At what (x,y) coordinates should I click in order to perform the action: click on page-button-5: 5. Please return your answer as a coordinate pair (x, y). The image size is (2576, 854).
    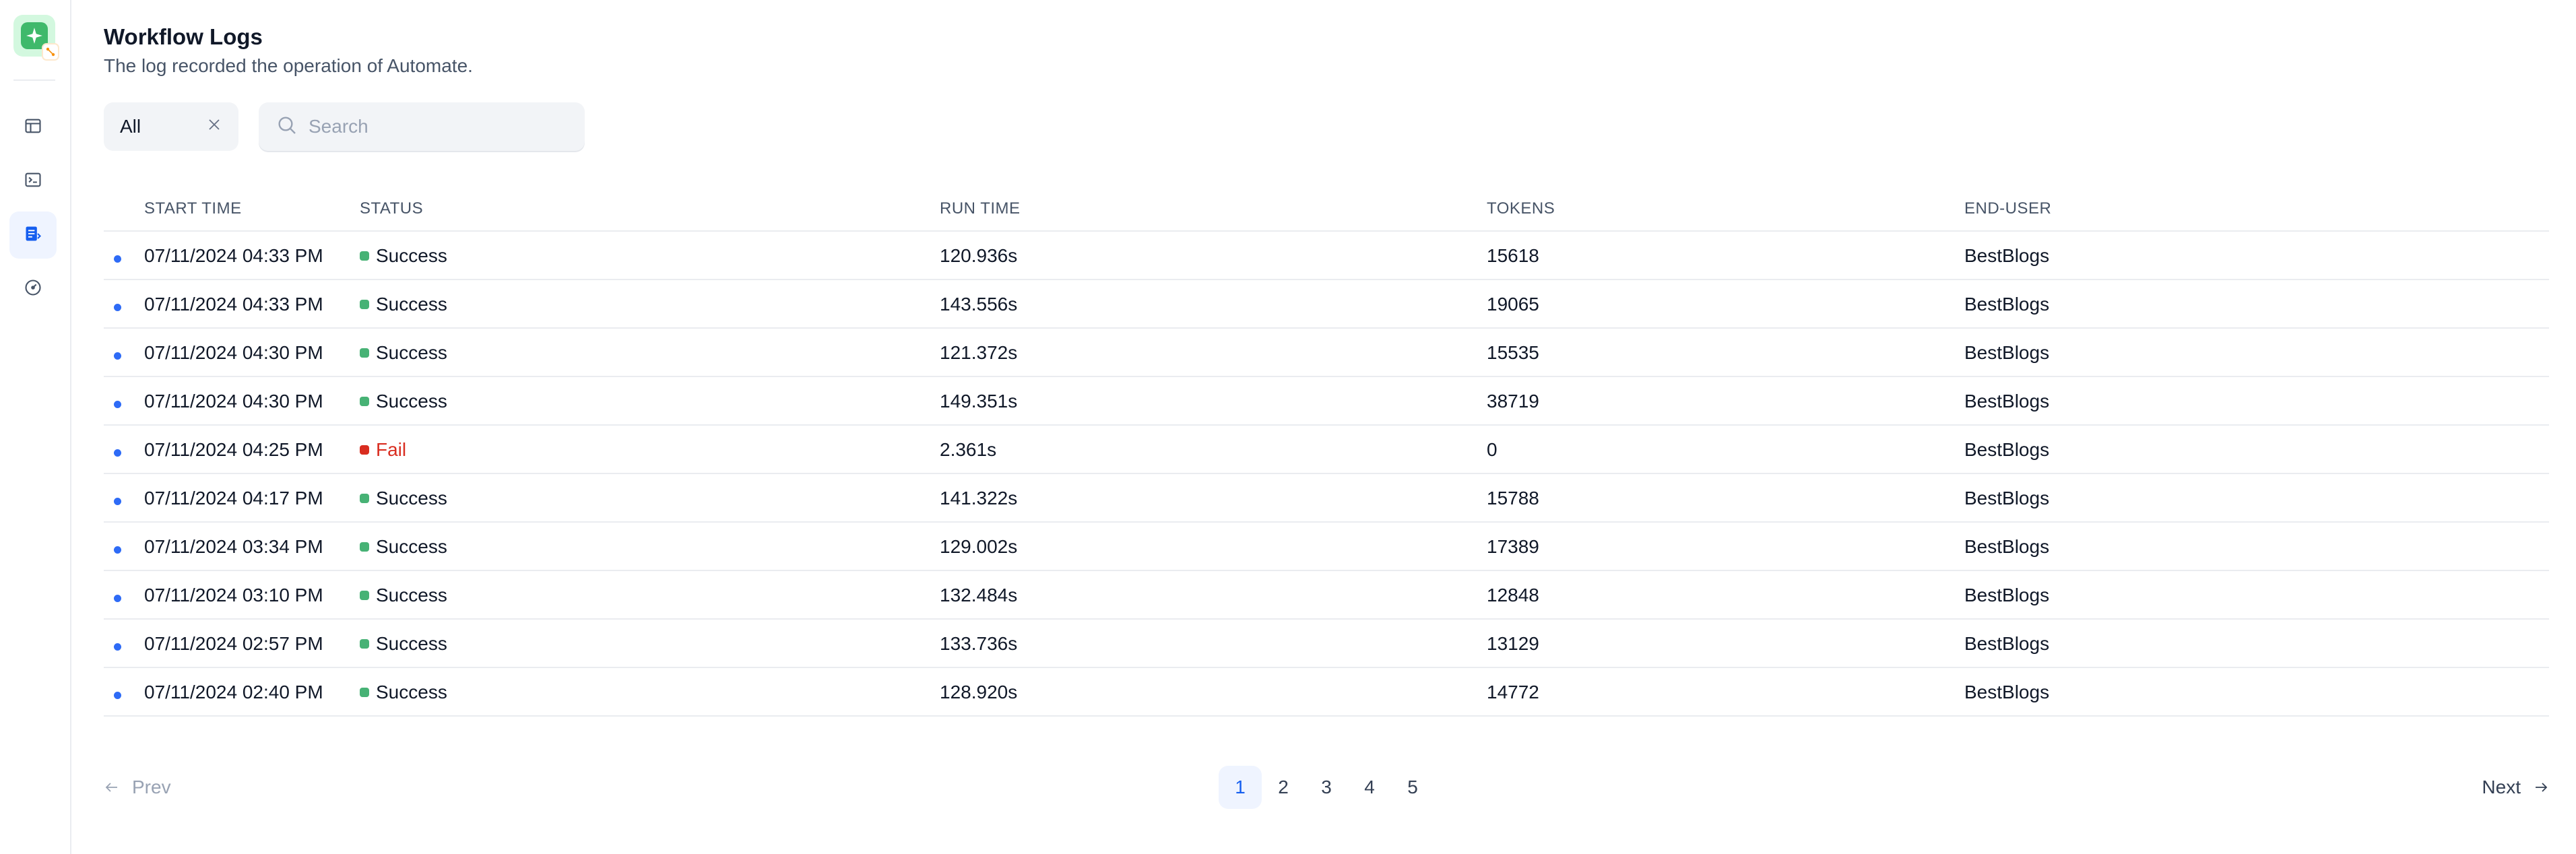
    Looking at the image, I should click on (1412, 788).